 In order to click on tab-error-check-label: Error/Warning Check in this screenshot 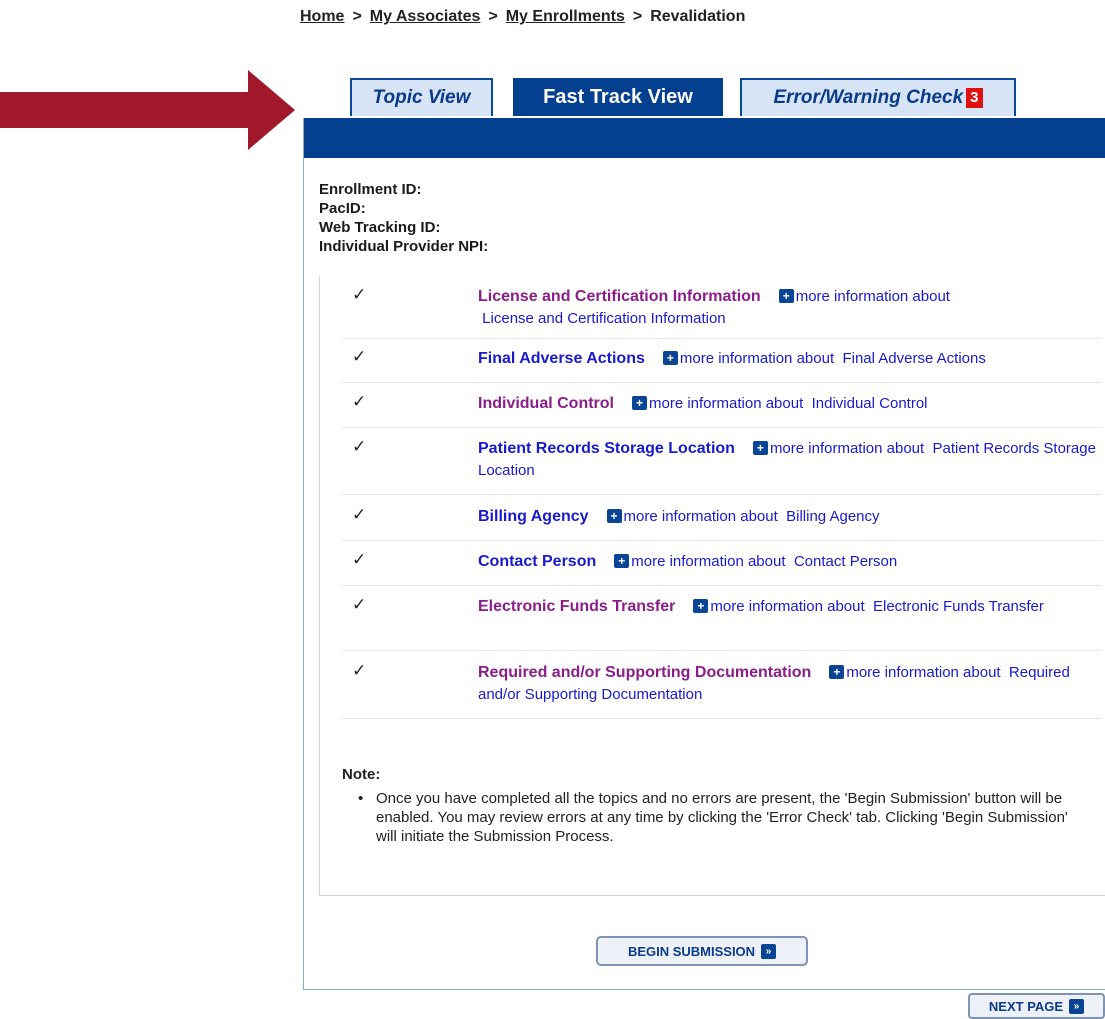, I will do `click(868, 97)`.